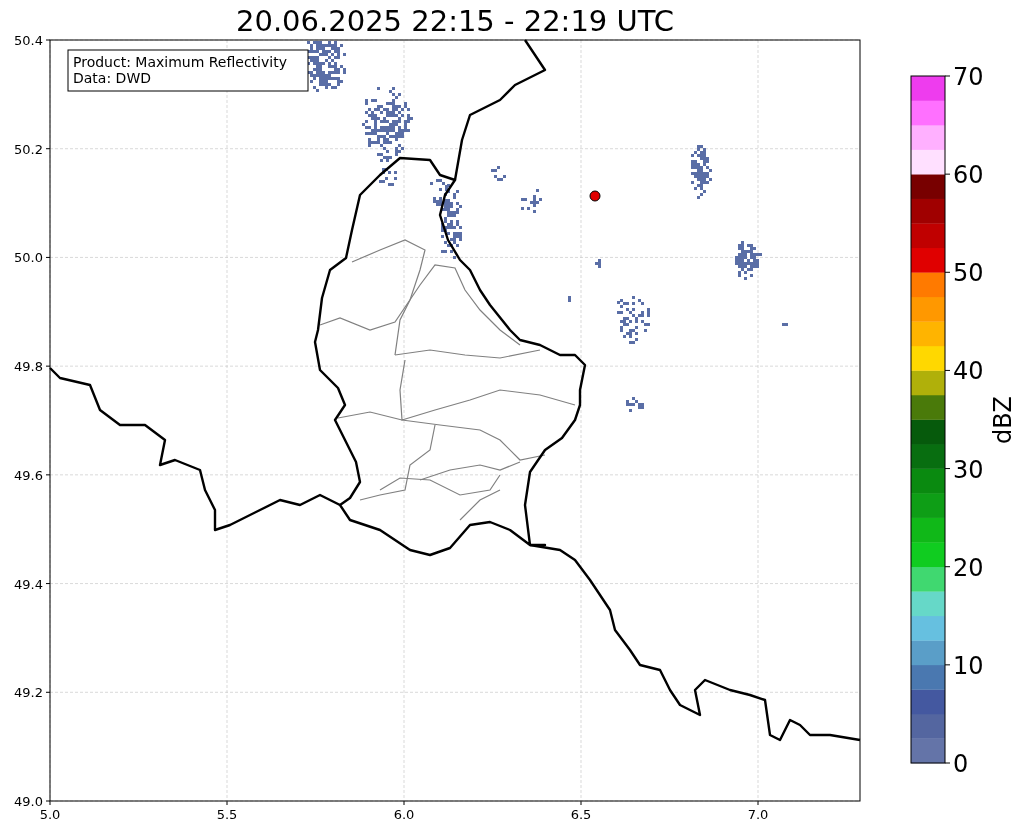  What do you see at coordinates (455, 21) in the screenshot?
I see `chart-title: 20.06.2025 22:15 - 22:19 UTC` at bounding box center [455, 21].